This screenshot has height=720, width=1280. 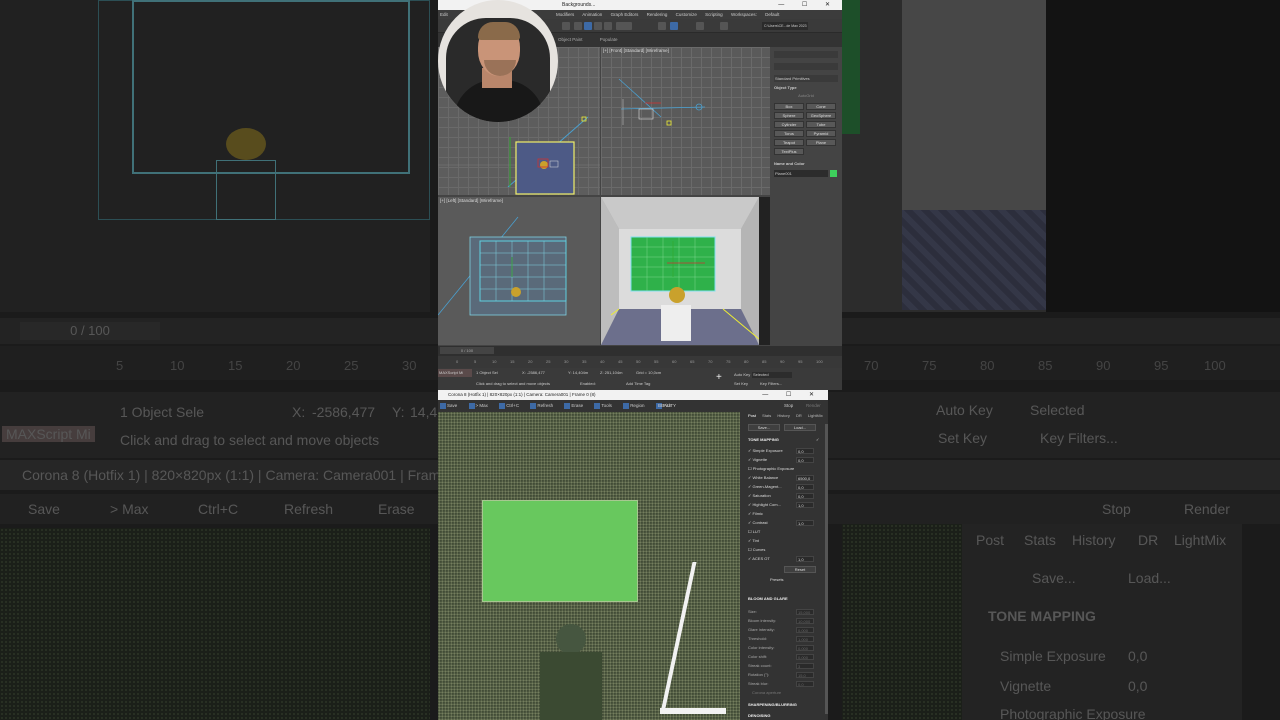 What do you see at coordinates (785, 478) in the screenshot?
I see `option-row: ✓ White Balance 6500,0` at bounding box center [785, 478].